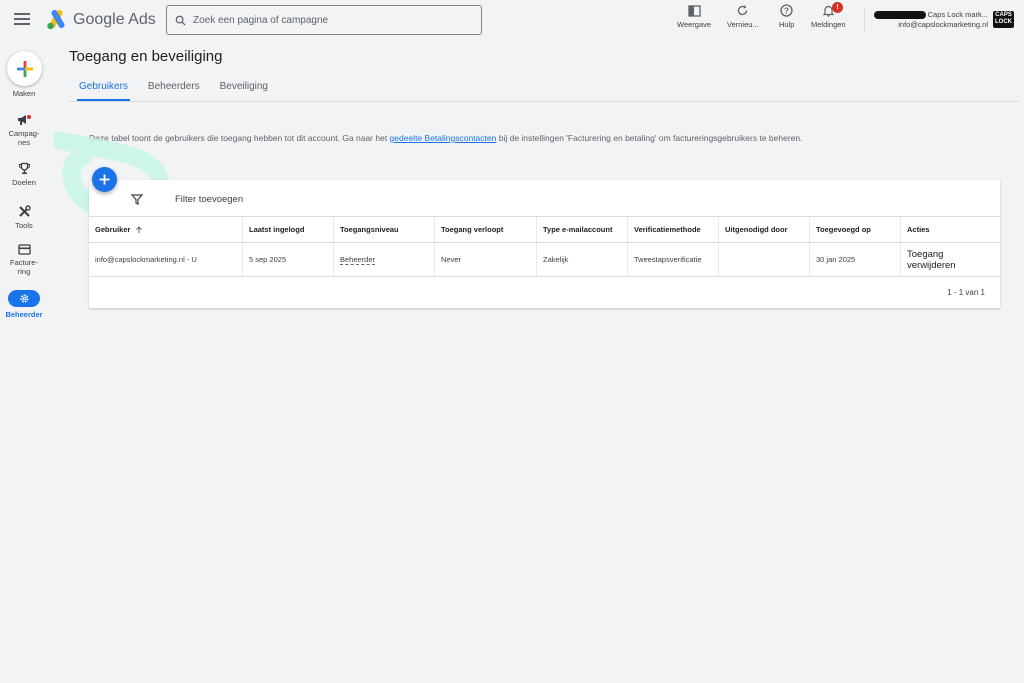 This screenshot has width=1024, height=683. What do you see at coordinates (103, 89) in the screenshot?
I see `tab-users: Gebruikers` at bounding box center [103, 89].